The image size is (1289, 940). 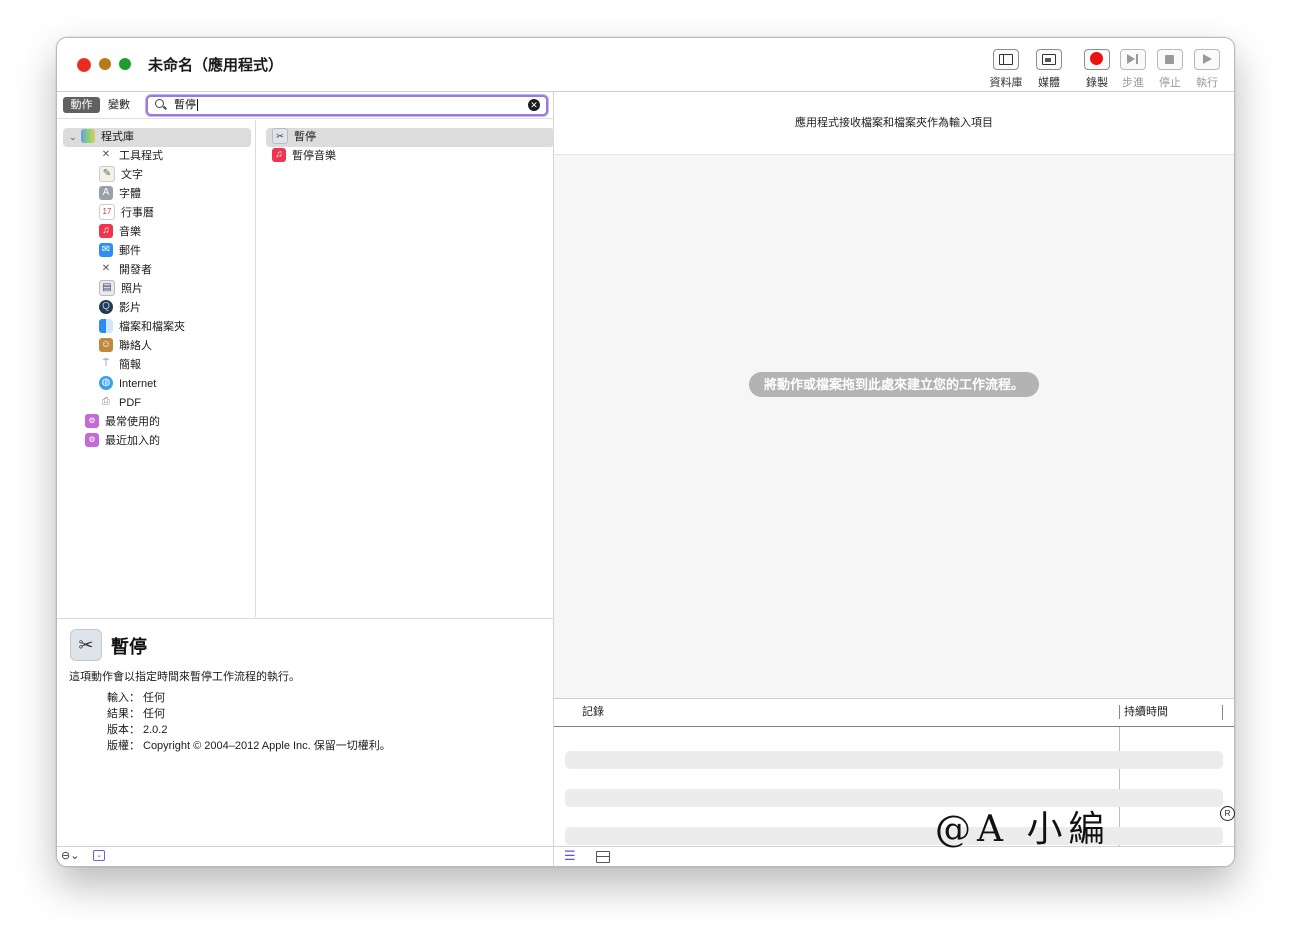 I want to click on log-header: 記錄 持續時間, so click(x=894, y=713).